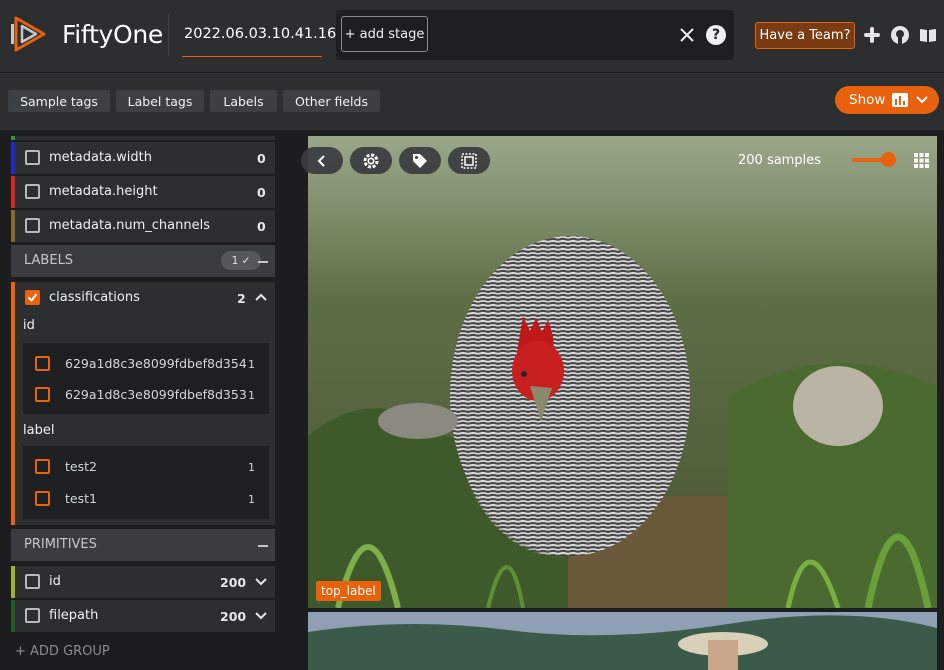  I want to click on slack-icon, so click(872, 35).